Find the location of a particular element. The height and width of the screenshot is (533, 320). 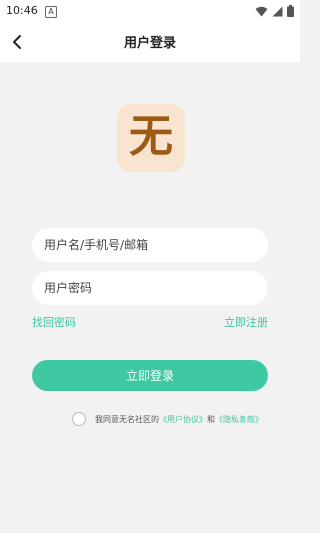

agreement-and: 和 is located at coordinates (211, 419).